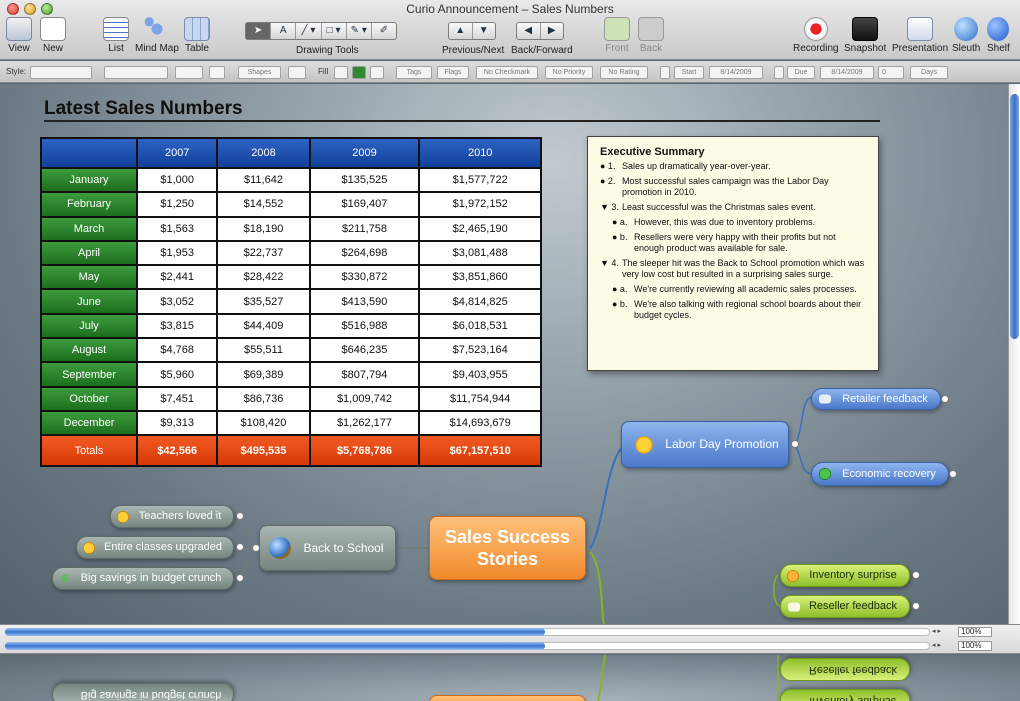 The width and height of the screenshot is (1020, 701). Describe the element at coordinates (65, 578) in the screenshot. I see `dollar-icon: $` at that location.